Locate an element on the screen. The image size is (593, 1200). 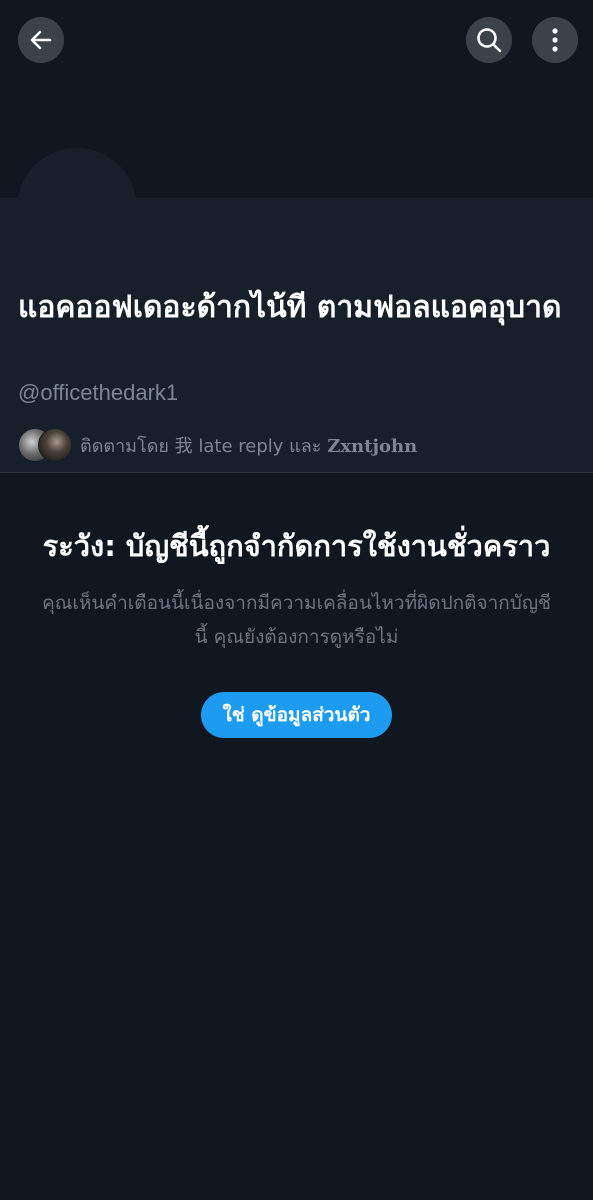
warning-title: ระวัง: บัญชีนี้ถูกจำกัดการใช้งานชั่วคราว is located at coordinates (296, 546).